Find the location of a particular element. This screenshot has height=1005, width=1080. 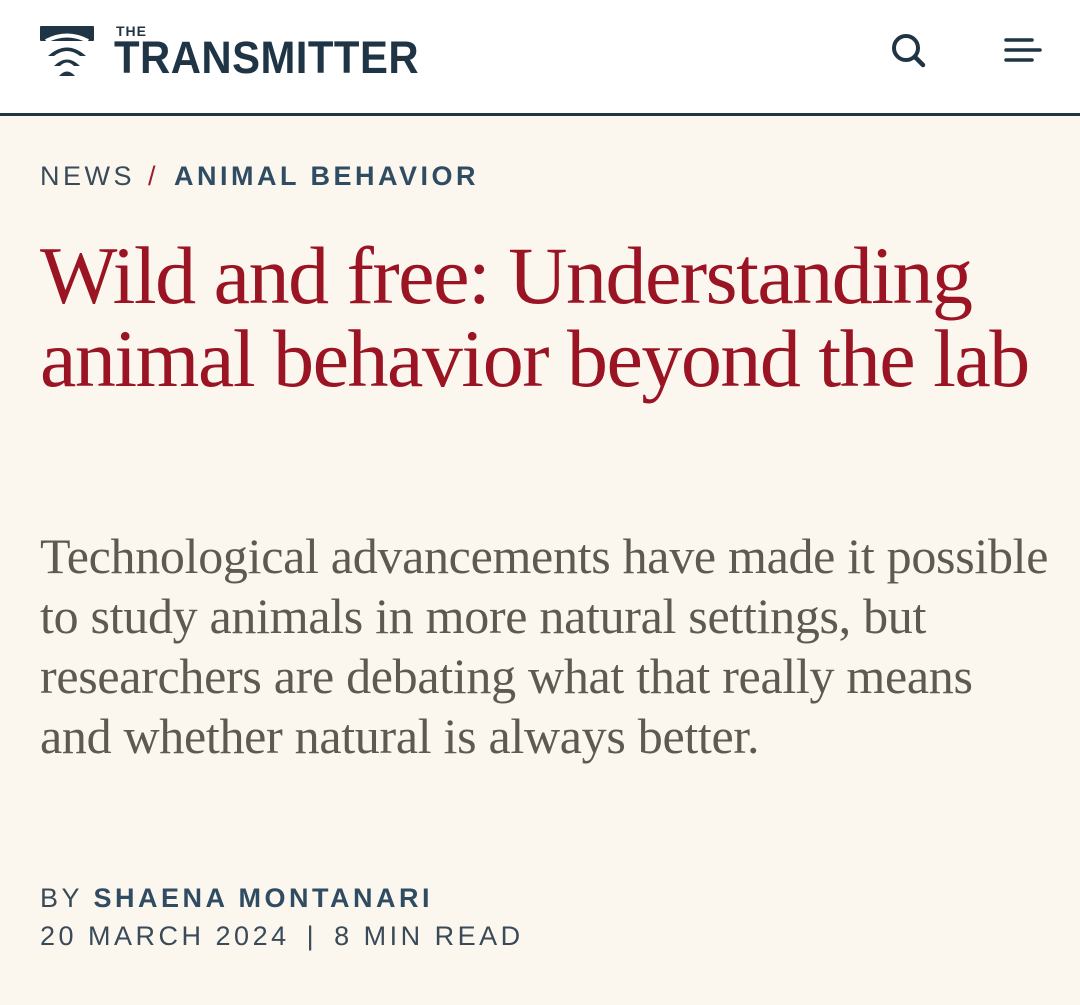

search-button is located at coordinates (908, 50).